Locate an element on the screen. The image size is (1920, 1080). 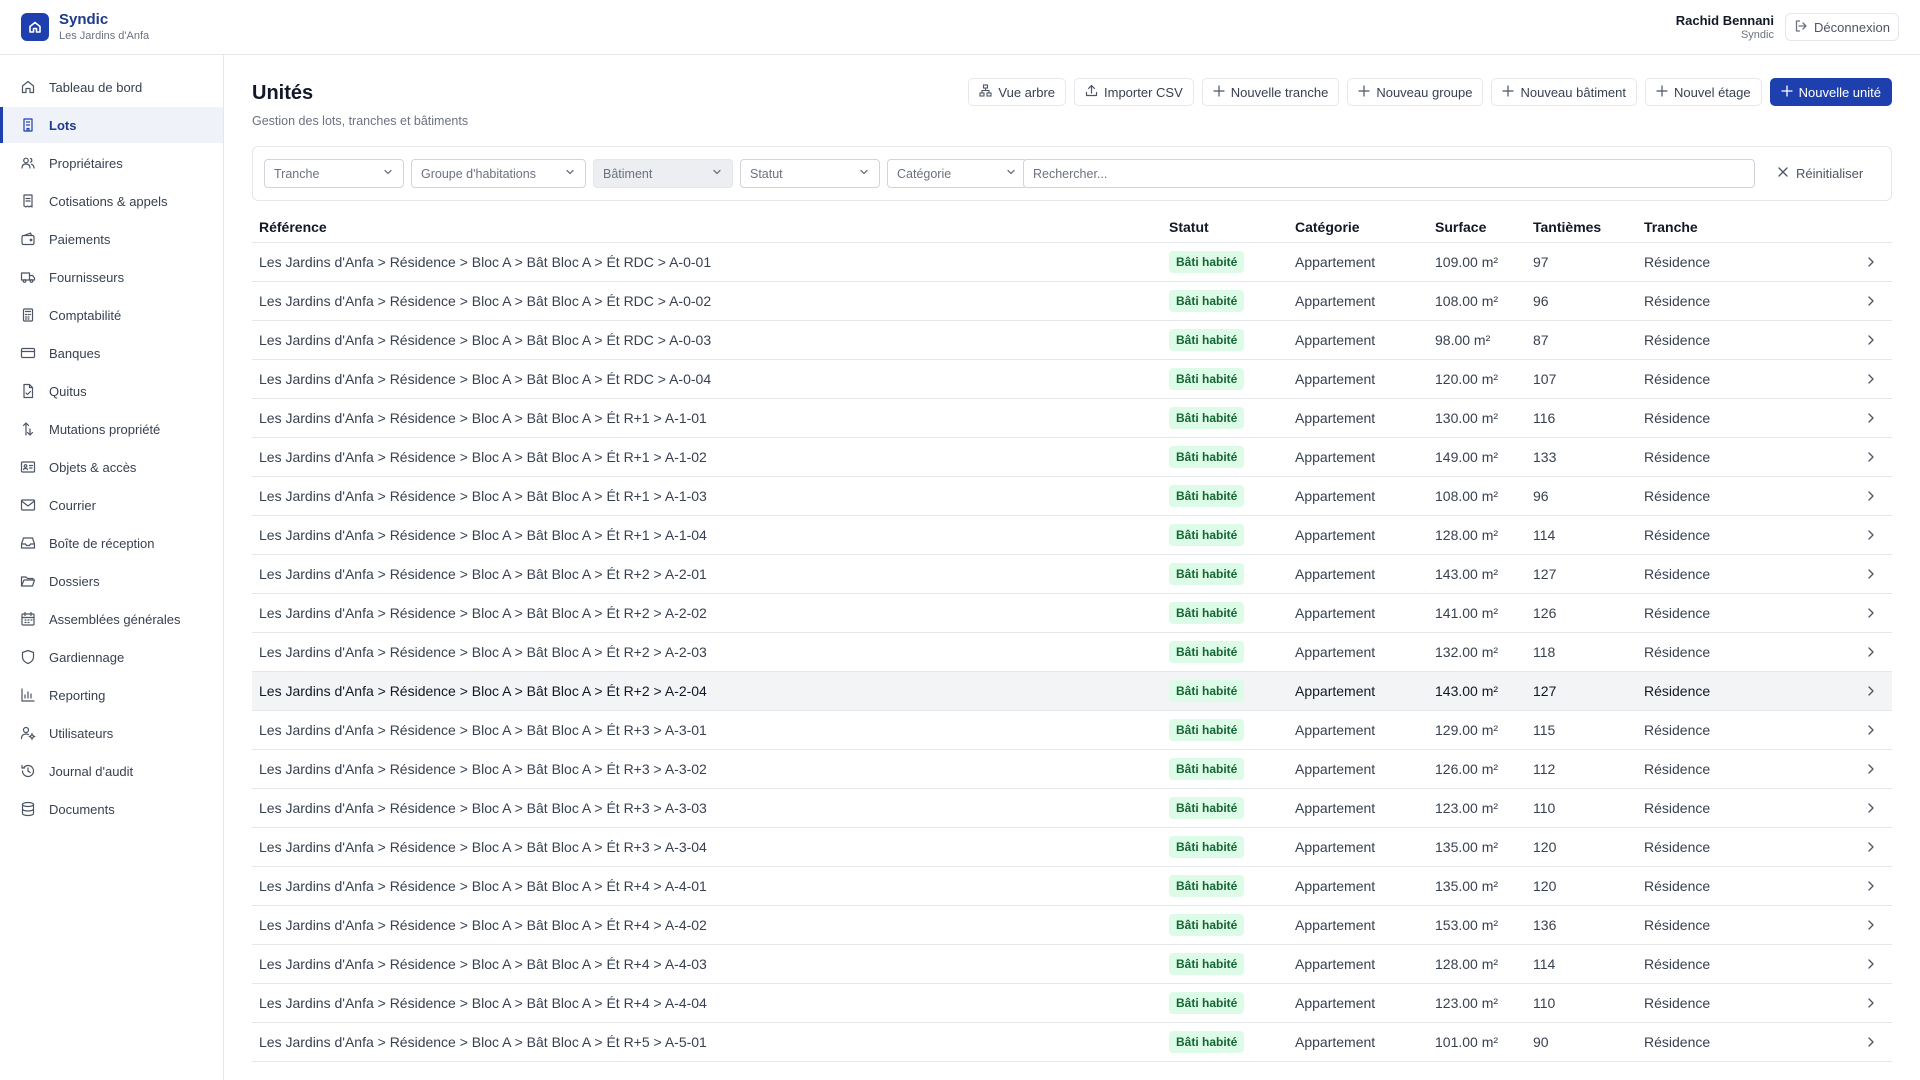
header-tranche: Tranche is located at coordinates (1671, 227).